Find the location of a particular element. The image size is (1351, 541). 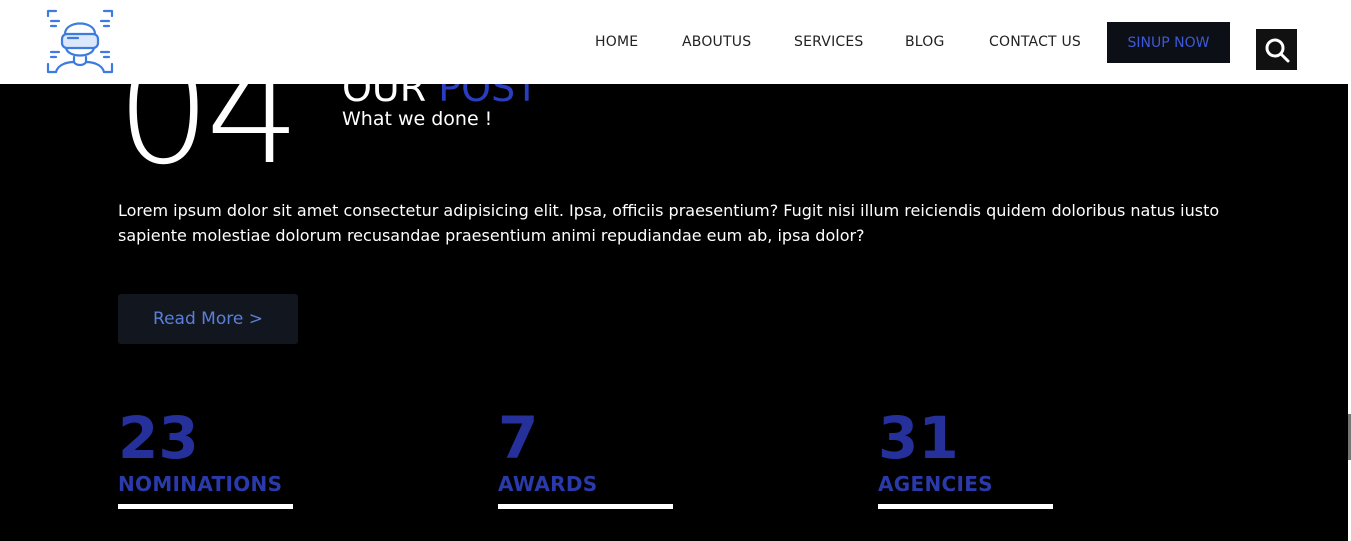

nav-blog: BLOG is located at coordinates (925, 42).